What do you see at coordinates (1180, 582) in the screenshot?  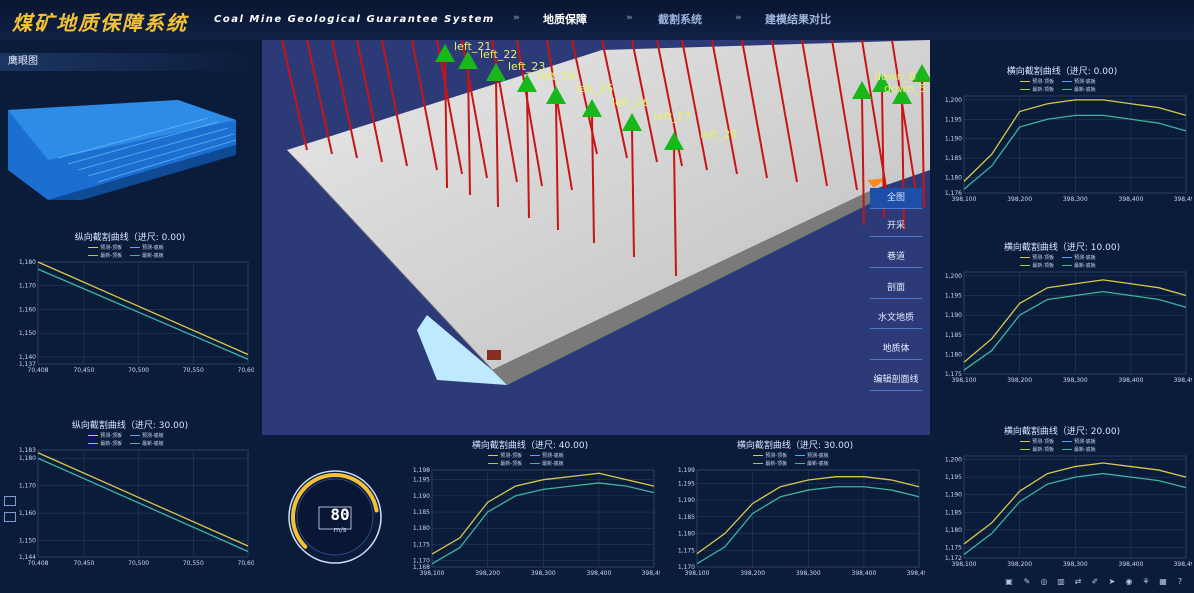 I see `help-icon: ?` at bounding box center [1180, 582].